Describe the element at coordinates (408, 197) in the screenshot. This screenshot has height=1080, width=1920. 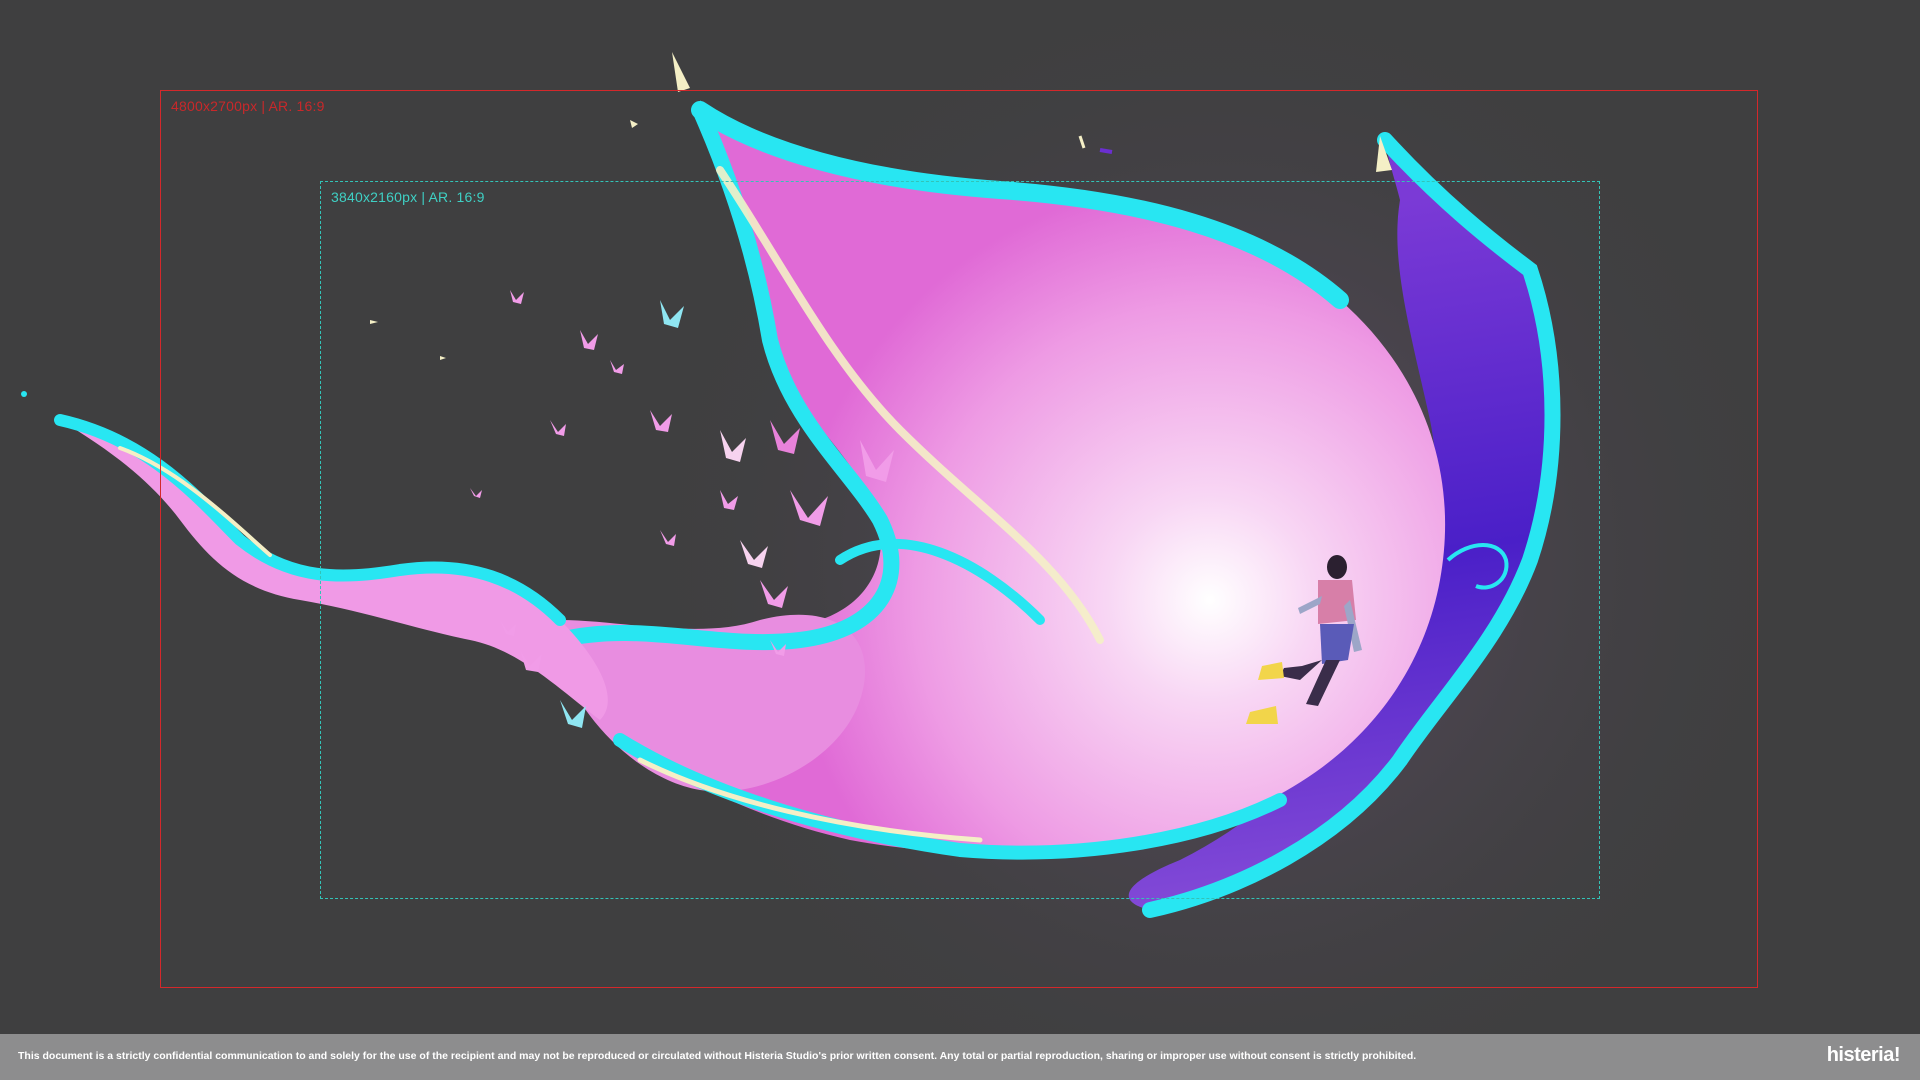
I see `inner-frame-label: 3840x2160px | AR. 16:9` at that location.